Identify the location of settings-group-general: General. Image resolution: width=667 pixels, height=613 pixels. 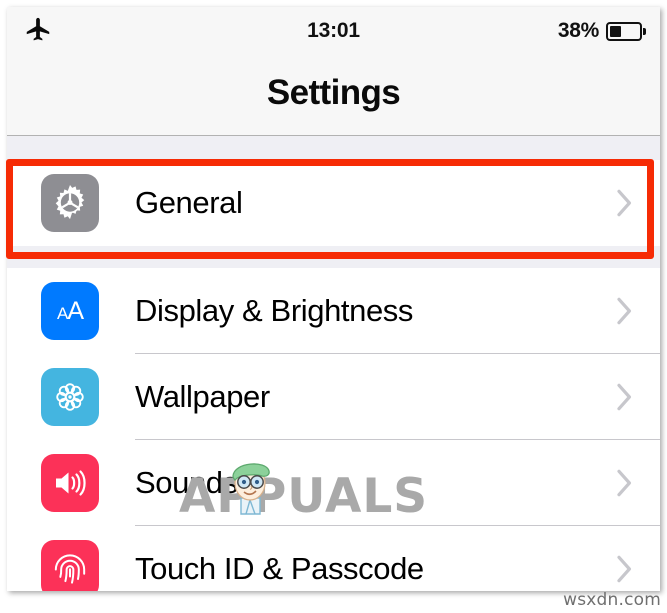
(333, 203).